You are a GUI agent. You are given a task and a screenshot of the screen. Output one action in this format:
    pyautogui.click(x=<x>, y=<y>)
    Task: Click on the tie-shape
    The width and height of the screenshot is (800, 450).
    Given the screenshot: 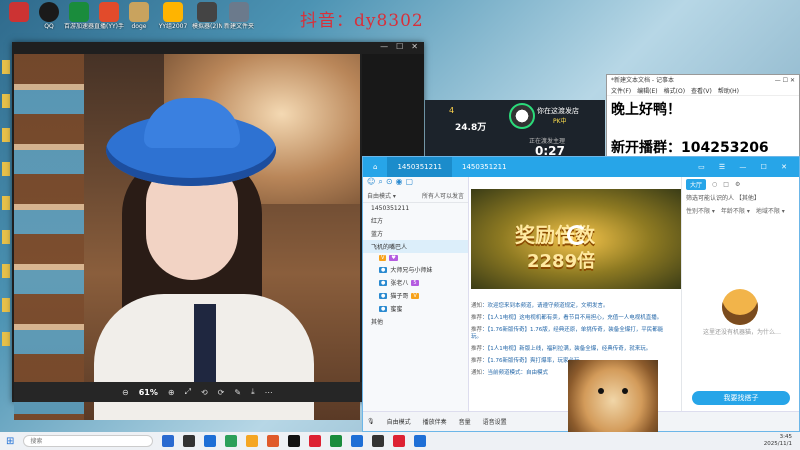 What is the action you would take?
    pyautogui.click(x=205, y=349)
    